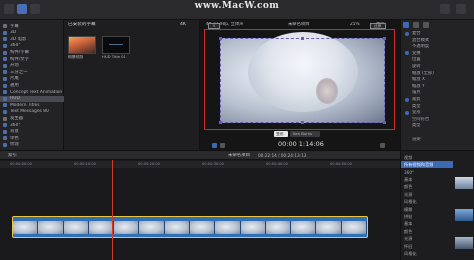  I want to click on effects-category: 模糊, so click(427, 209).